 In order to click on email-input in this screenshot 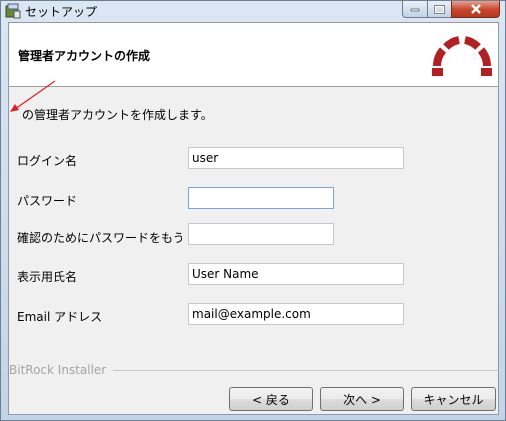, I will do `click(296, 314)`.